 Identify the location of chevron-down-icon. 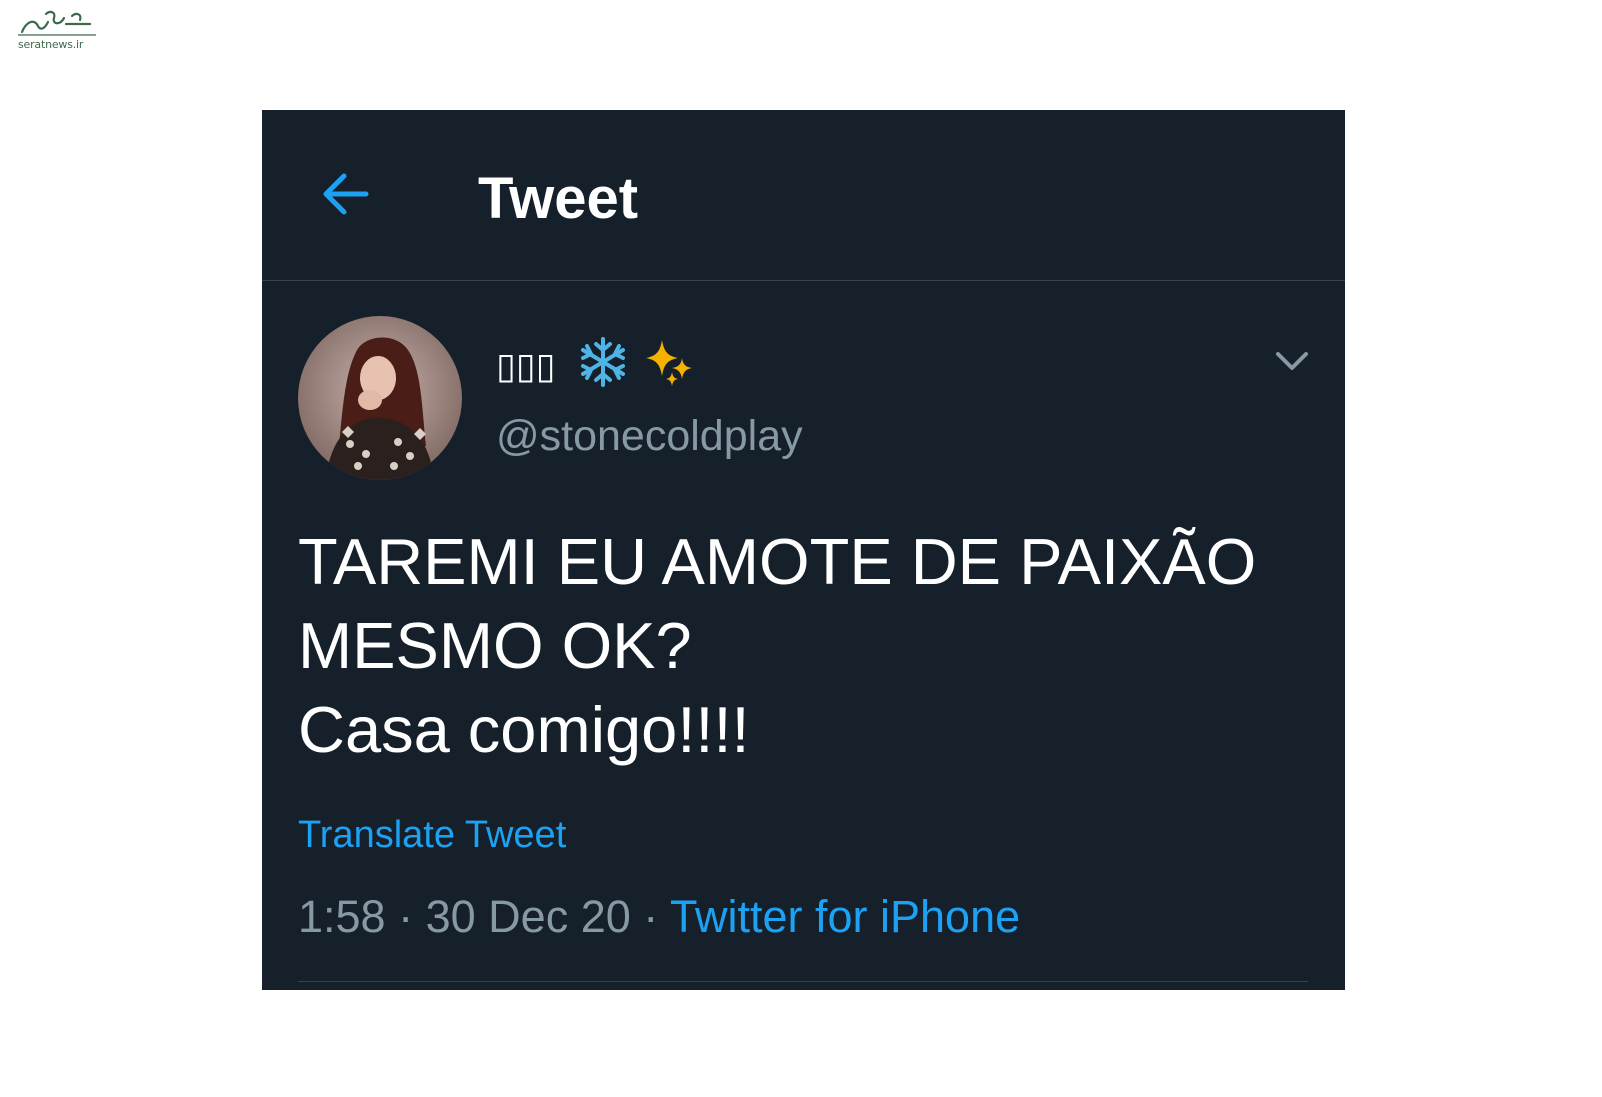
(1292, 361).